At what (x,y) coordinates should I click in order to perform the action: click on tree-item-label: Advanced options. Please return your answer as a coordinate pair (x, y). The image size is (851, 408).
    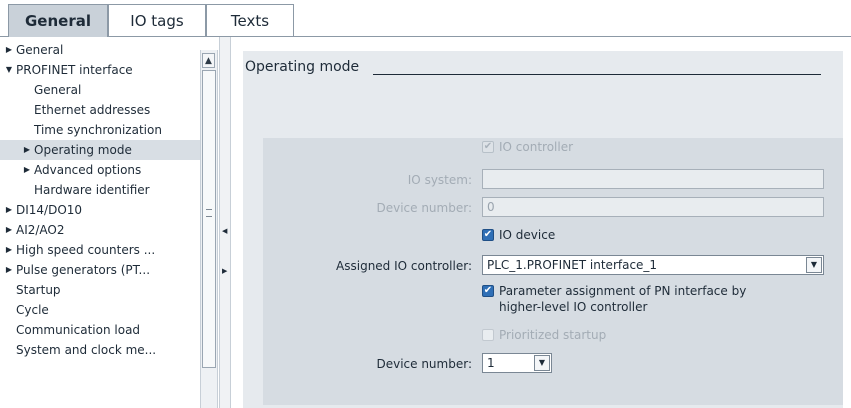
    Looking at the image, I should click on (88, 170).